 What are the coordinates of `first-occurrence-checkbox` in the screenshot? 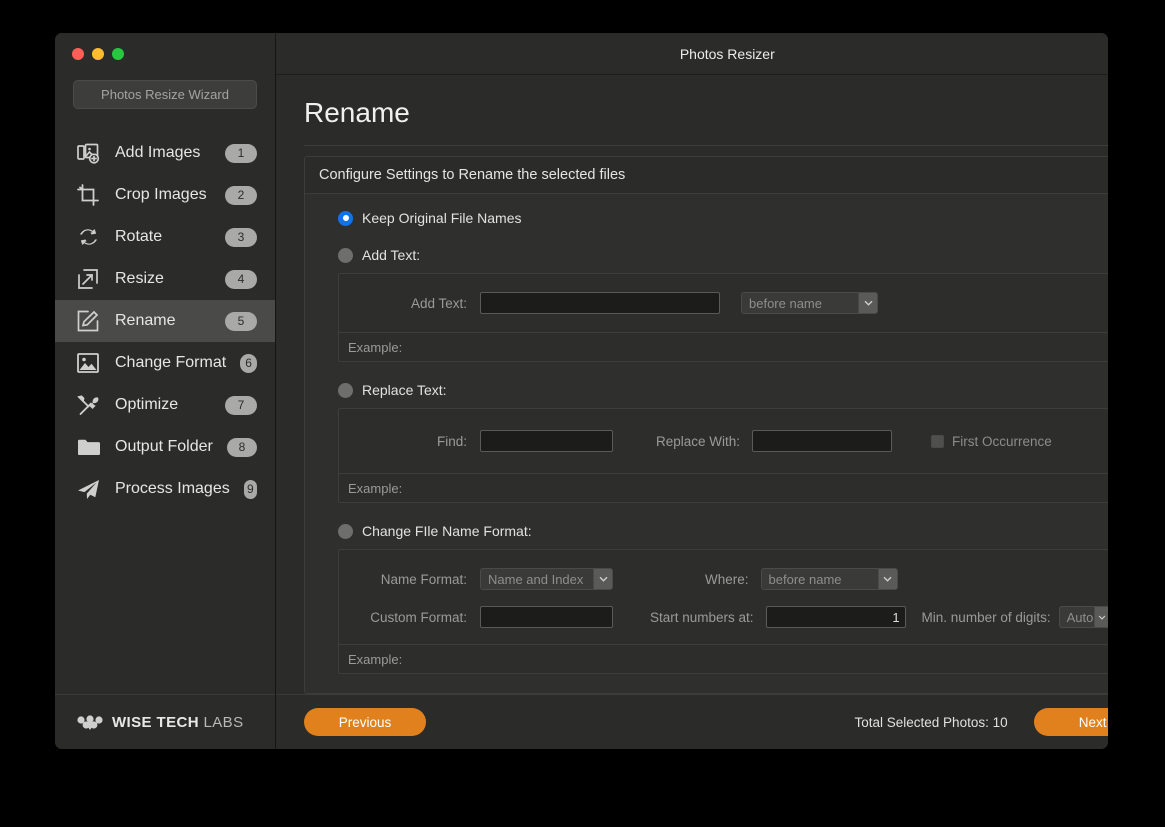 It's located at (938, 441).